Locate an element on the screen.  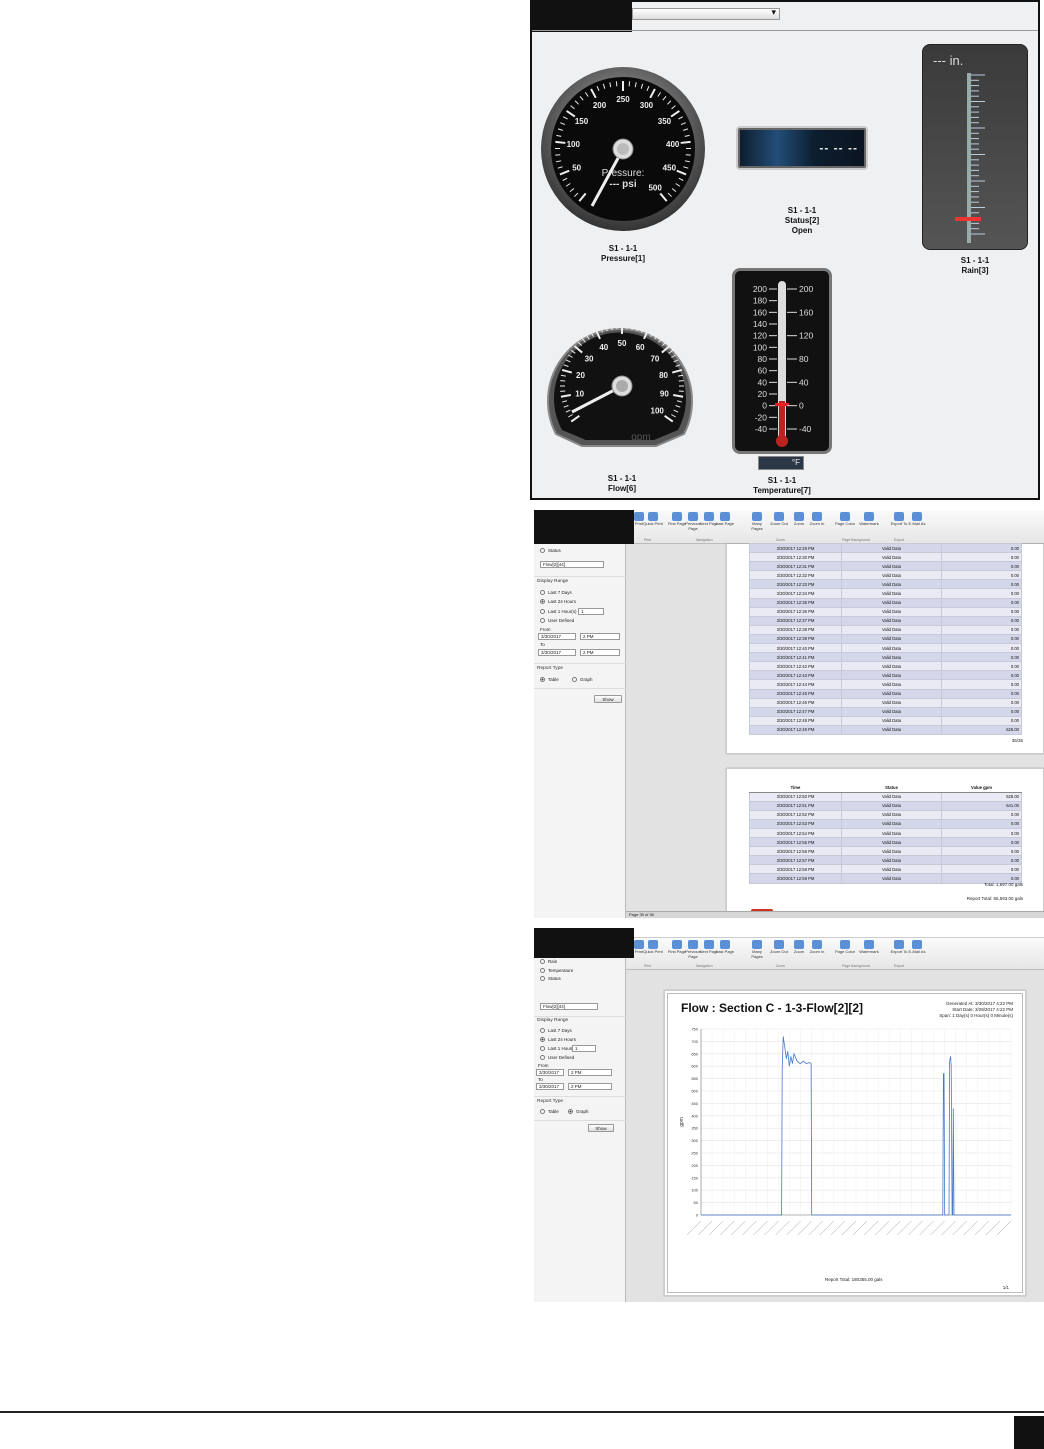
table-cell: 628.00 is located at coordinates (981, 796).